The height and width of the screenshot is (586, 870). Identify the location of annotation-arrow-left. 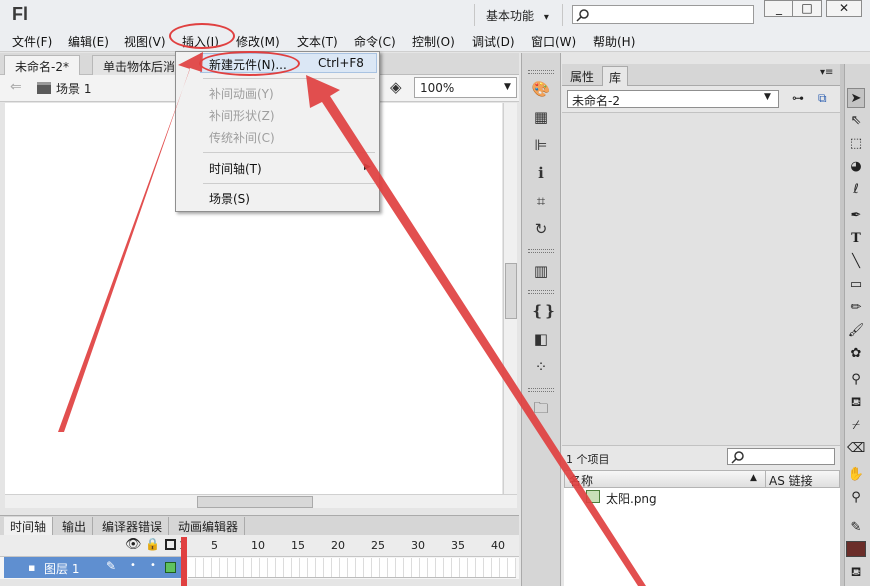
(130, 242).